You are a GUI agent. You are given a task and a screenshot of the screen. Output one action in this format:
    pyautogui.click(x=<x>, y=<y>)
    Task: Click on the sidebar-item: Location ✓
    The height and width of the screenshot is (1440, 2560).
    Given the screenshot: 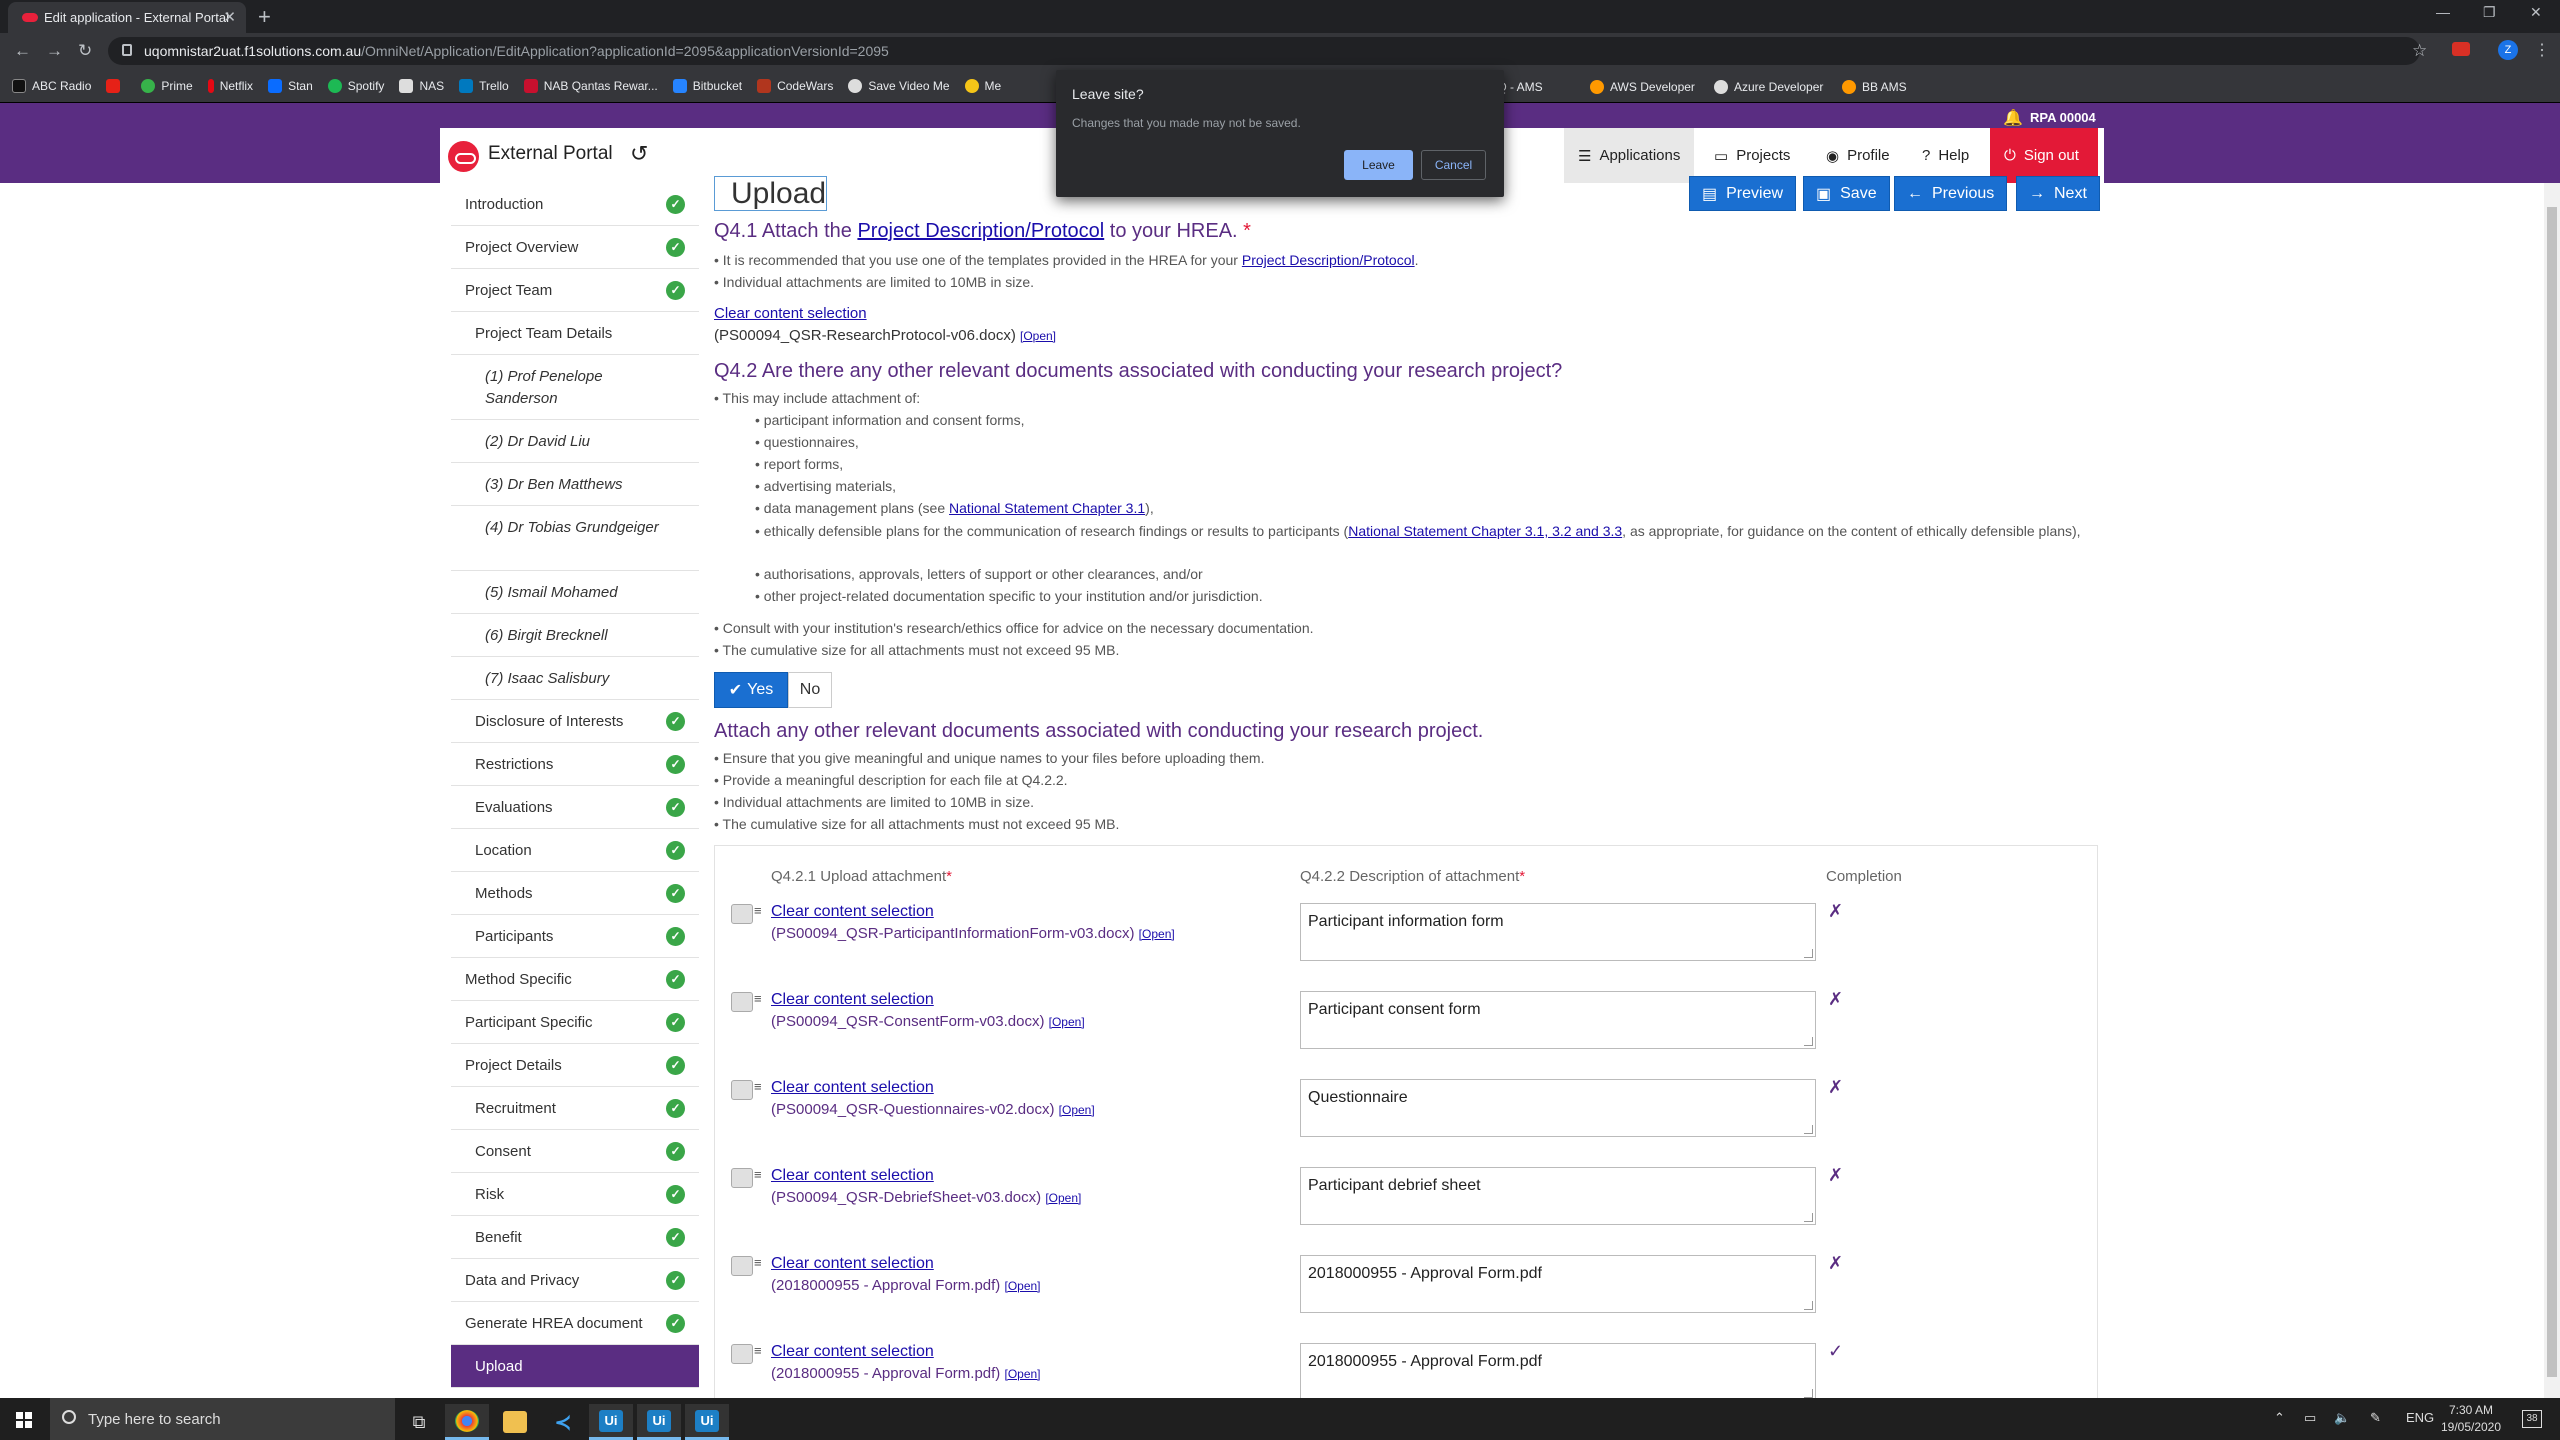 What is the action you would take?
    pyautogui.click(x=575, y=850)
    